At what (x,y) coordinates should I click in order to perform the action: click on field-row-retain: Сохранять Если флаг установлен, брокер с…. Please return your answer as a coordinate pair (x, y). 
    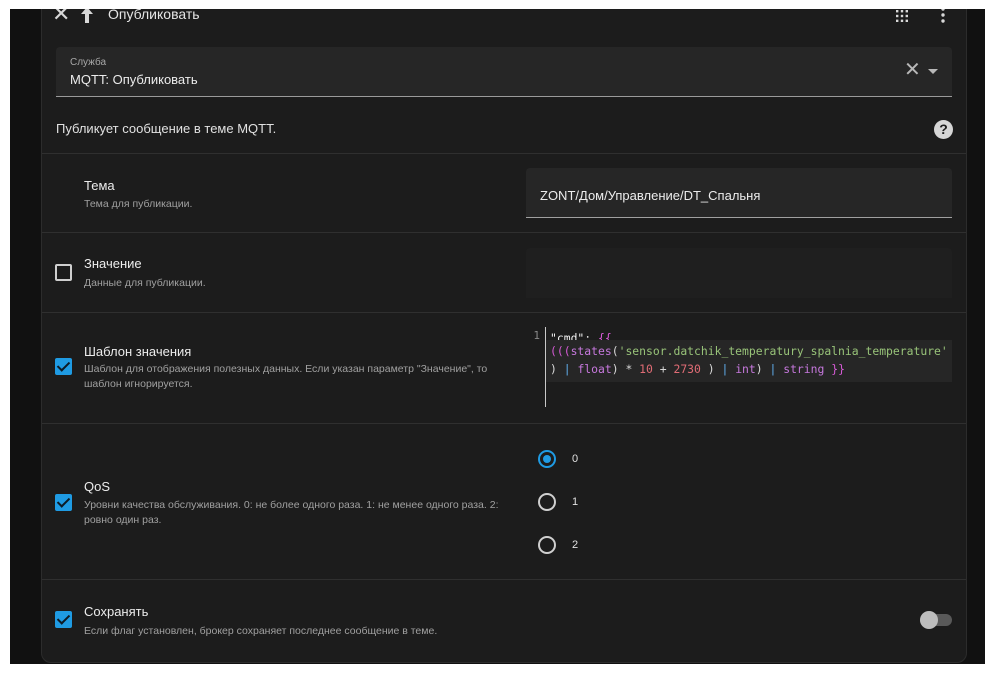
    Looking at the image, I should click on (504, 620).